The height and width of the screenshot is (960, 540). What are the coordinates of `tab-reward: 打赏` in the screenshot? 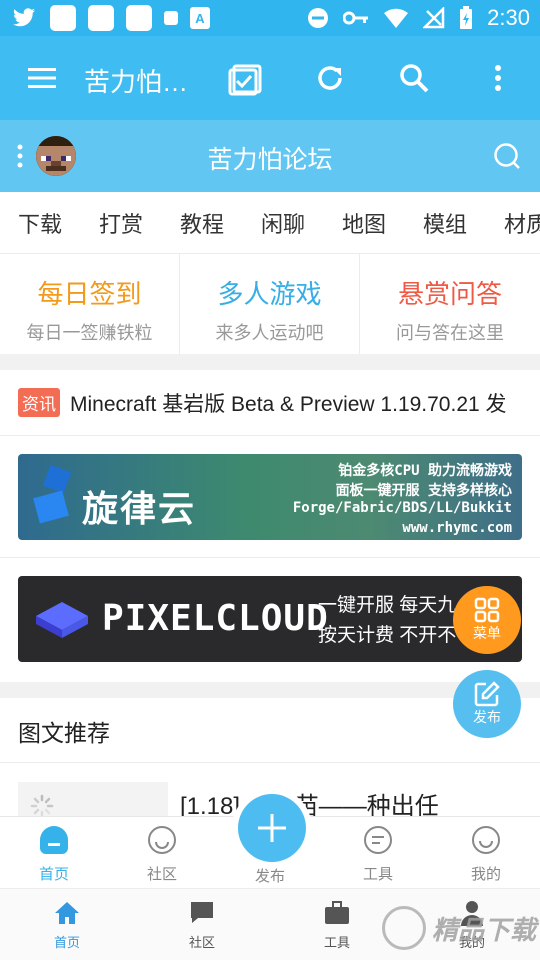 It's located at (121, 223).